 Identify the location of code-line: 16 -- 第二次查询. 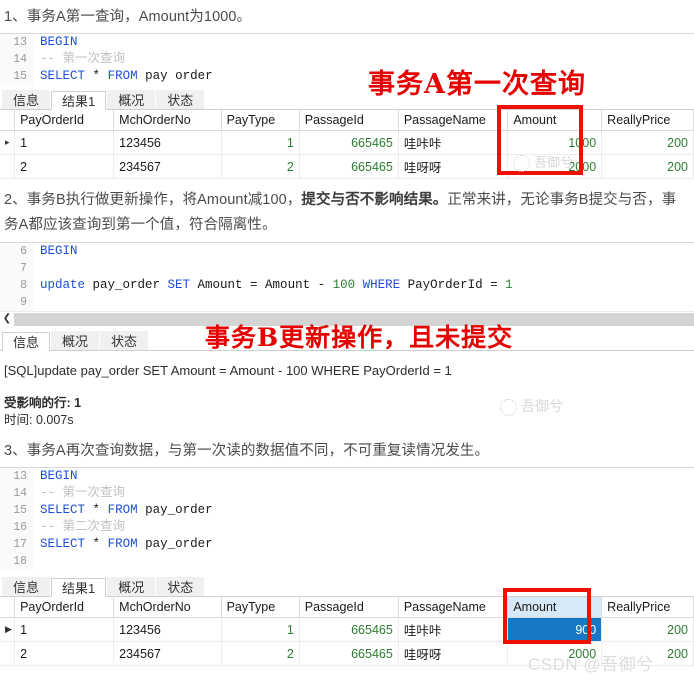
(347, 527).